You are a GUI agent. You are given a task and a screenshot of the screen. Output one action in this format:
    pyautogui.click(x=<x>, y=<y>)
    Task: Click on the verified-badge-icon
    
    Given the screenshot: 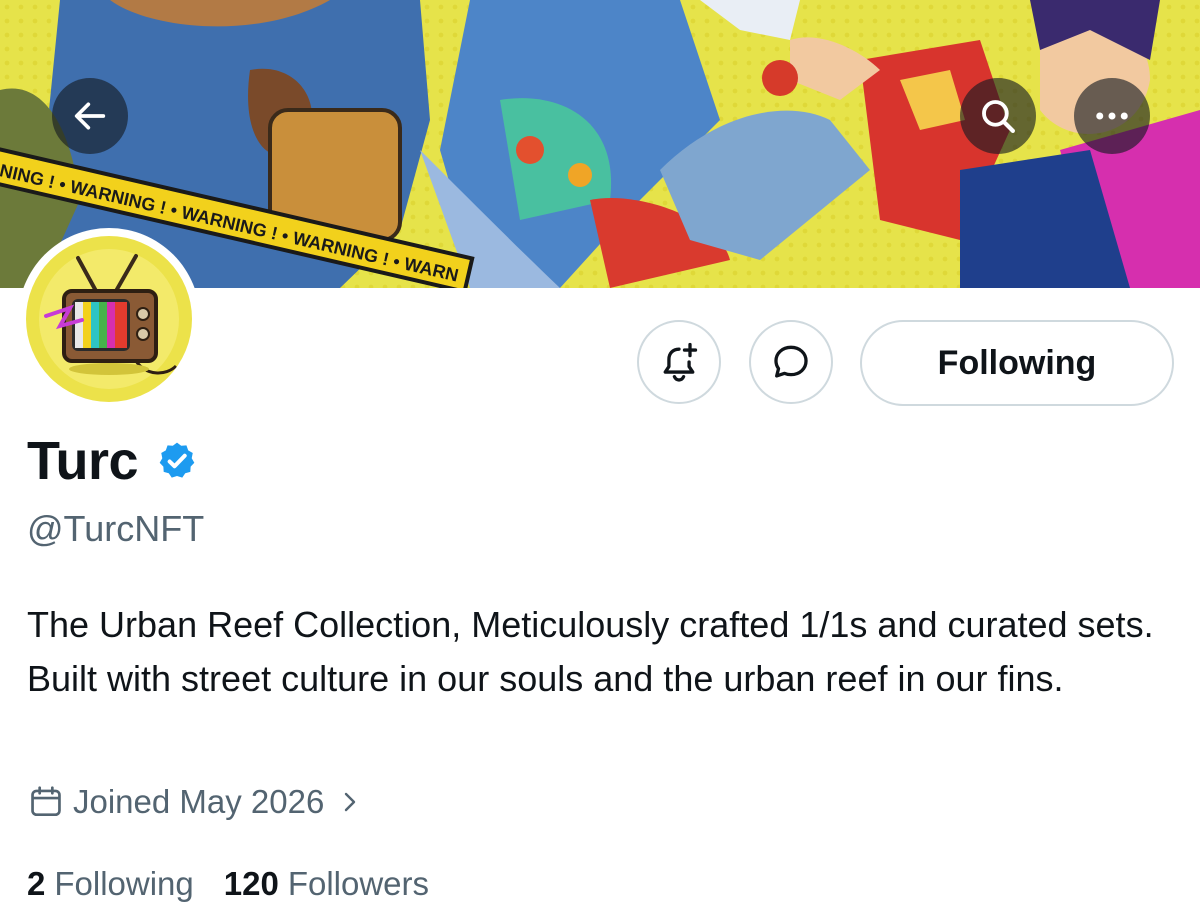 What is the action you would take?
    pyautogui.click(x=177, y=461)
    